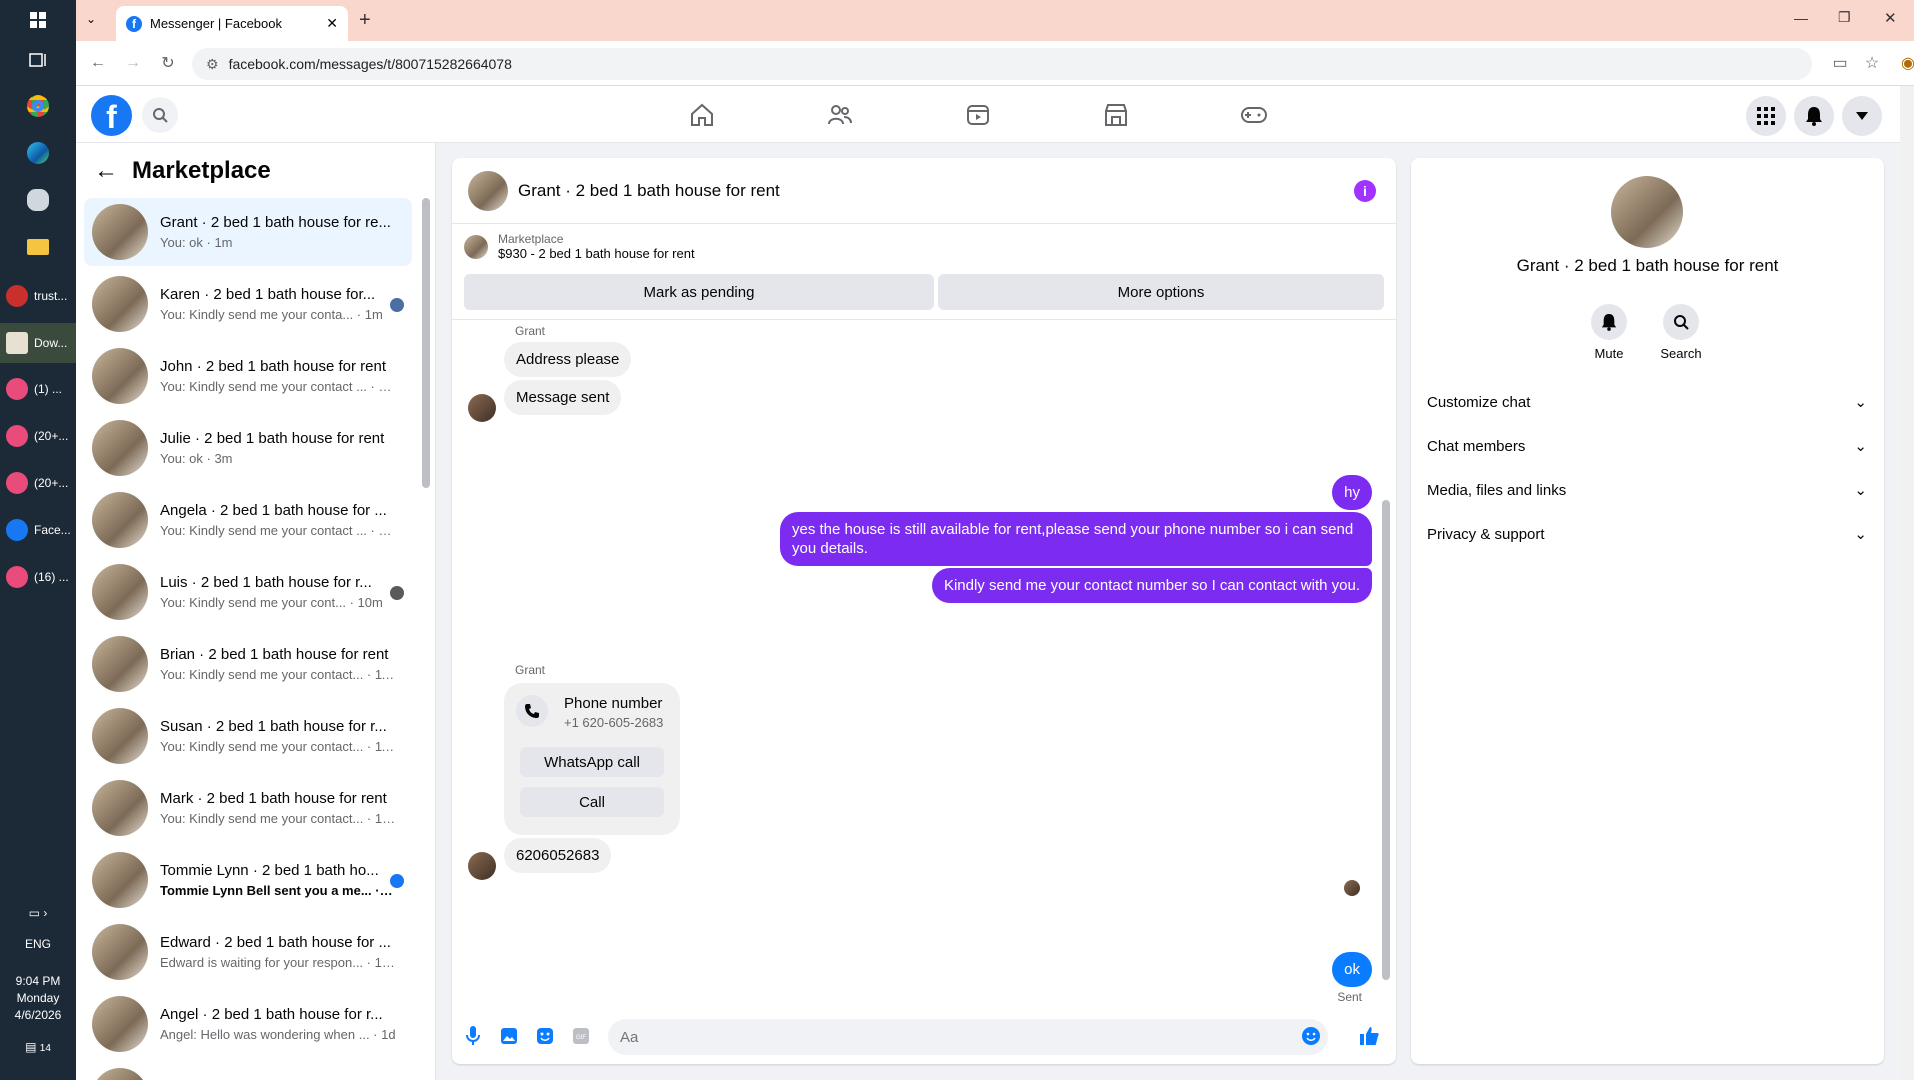 This screenshot has height=1080, width=1914. I want to click on message-bubble-incoming: Address please, so click(568, 359).